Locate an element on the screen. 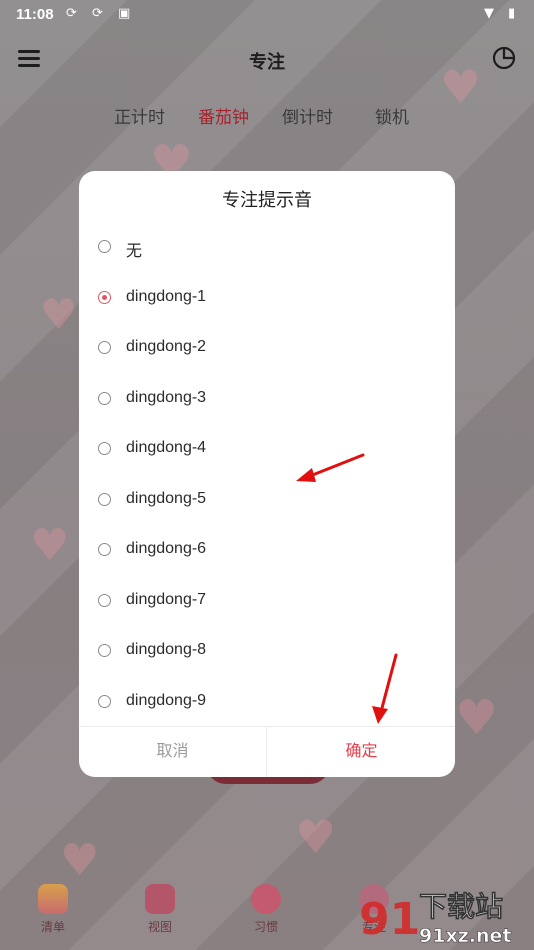 The width and height of the screenshot is (534, 950). confirm-button: 确定 is located at coordinates (361, 752).